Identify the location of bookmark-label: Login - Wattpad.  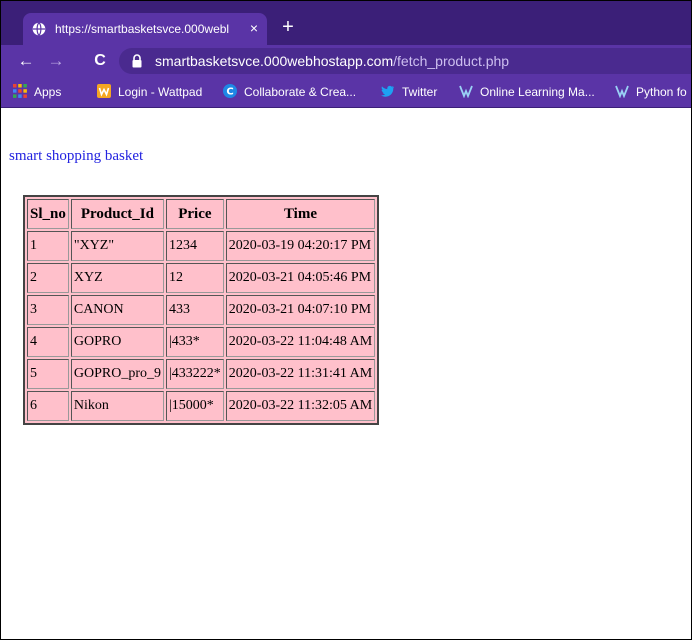
(160, 92).